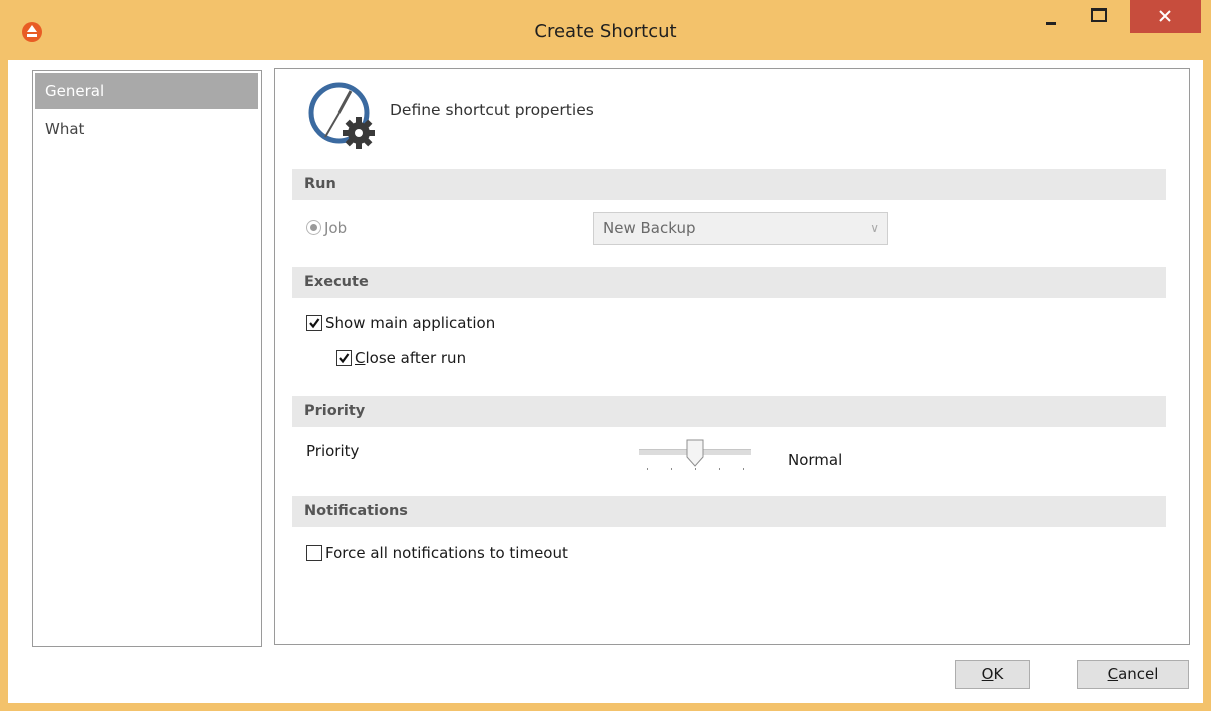 The width and height of the screenshot is (1211, 711). What do you see at coordinates (1138, 674) in the screenshot?
I see `cancel-label: ancel` at bounding box center [1138, 674].